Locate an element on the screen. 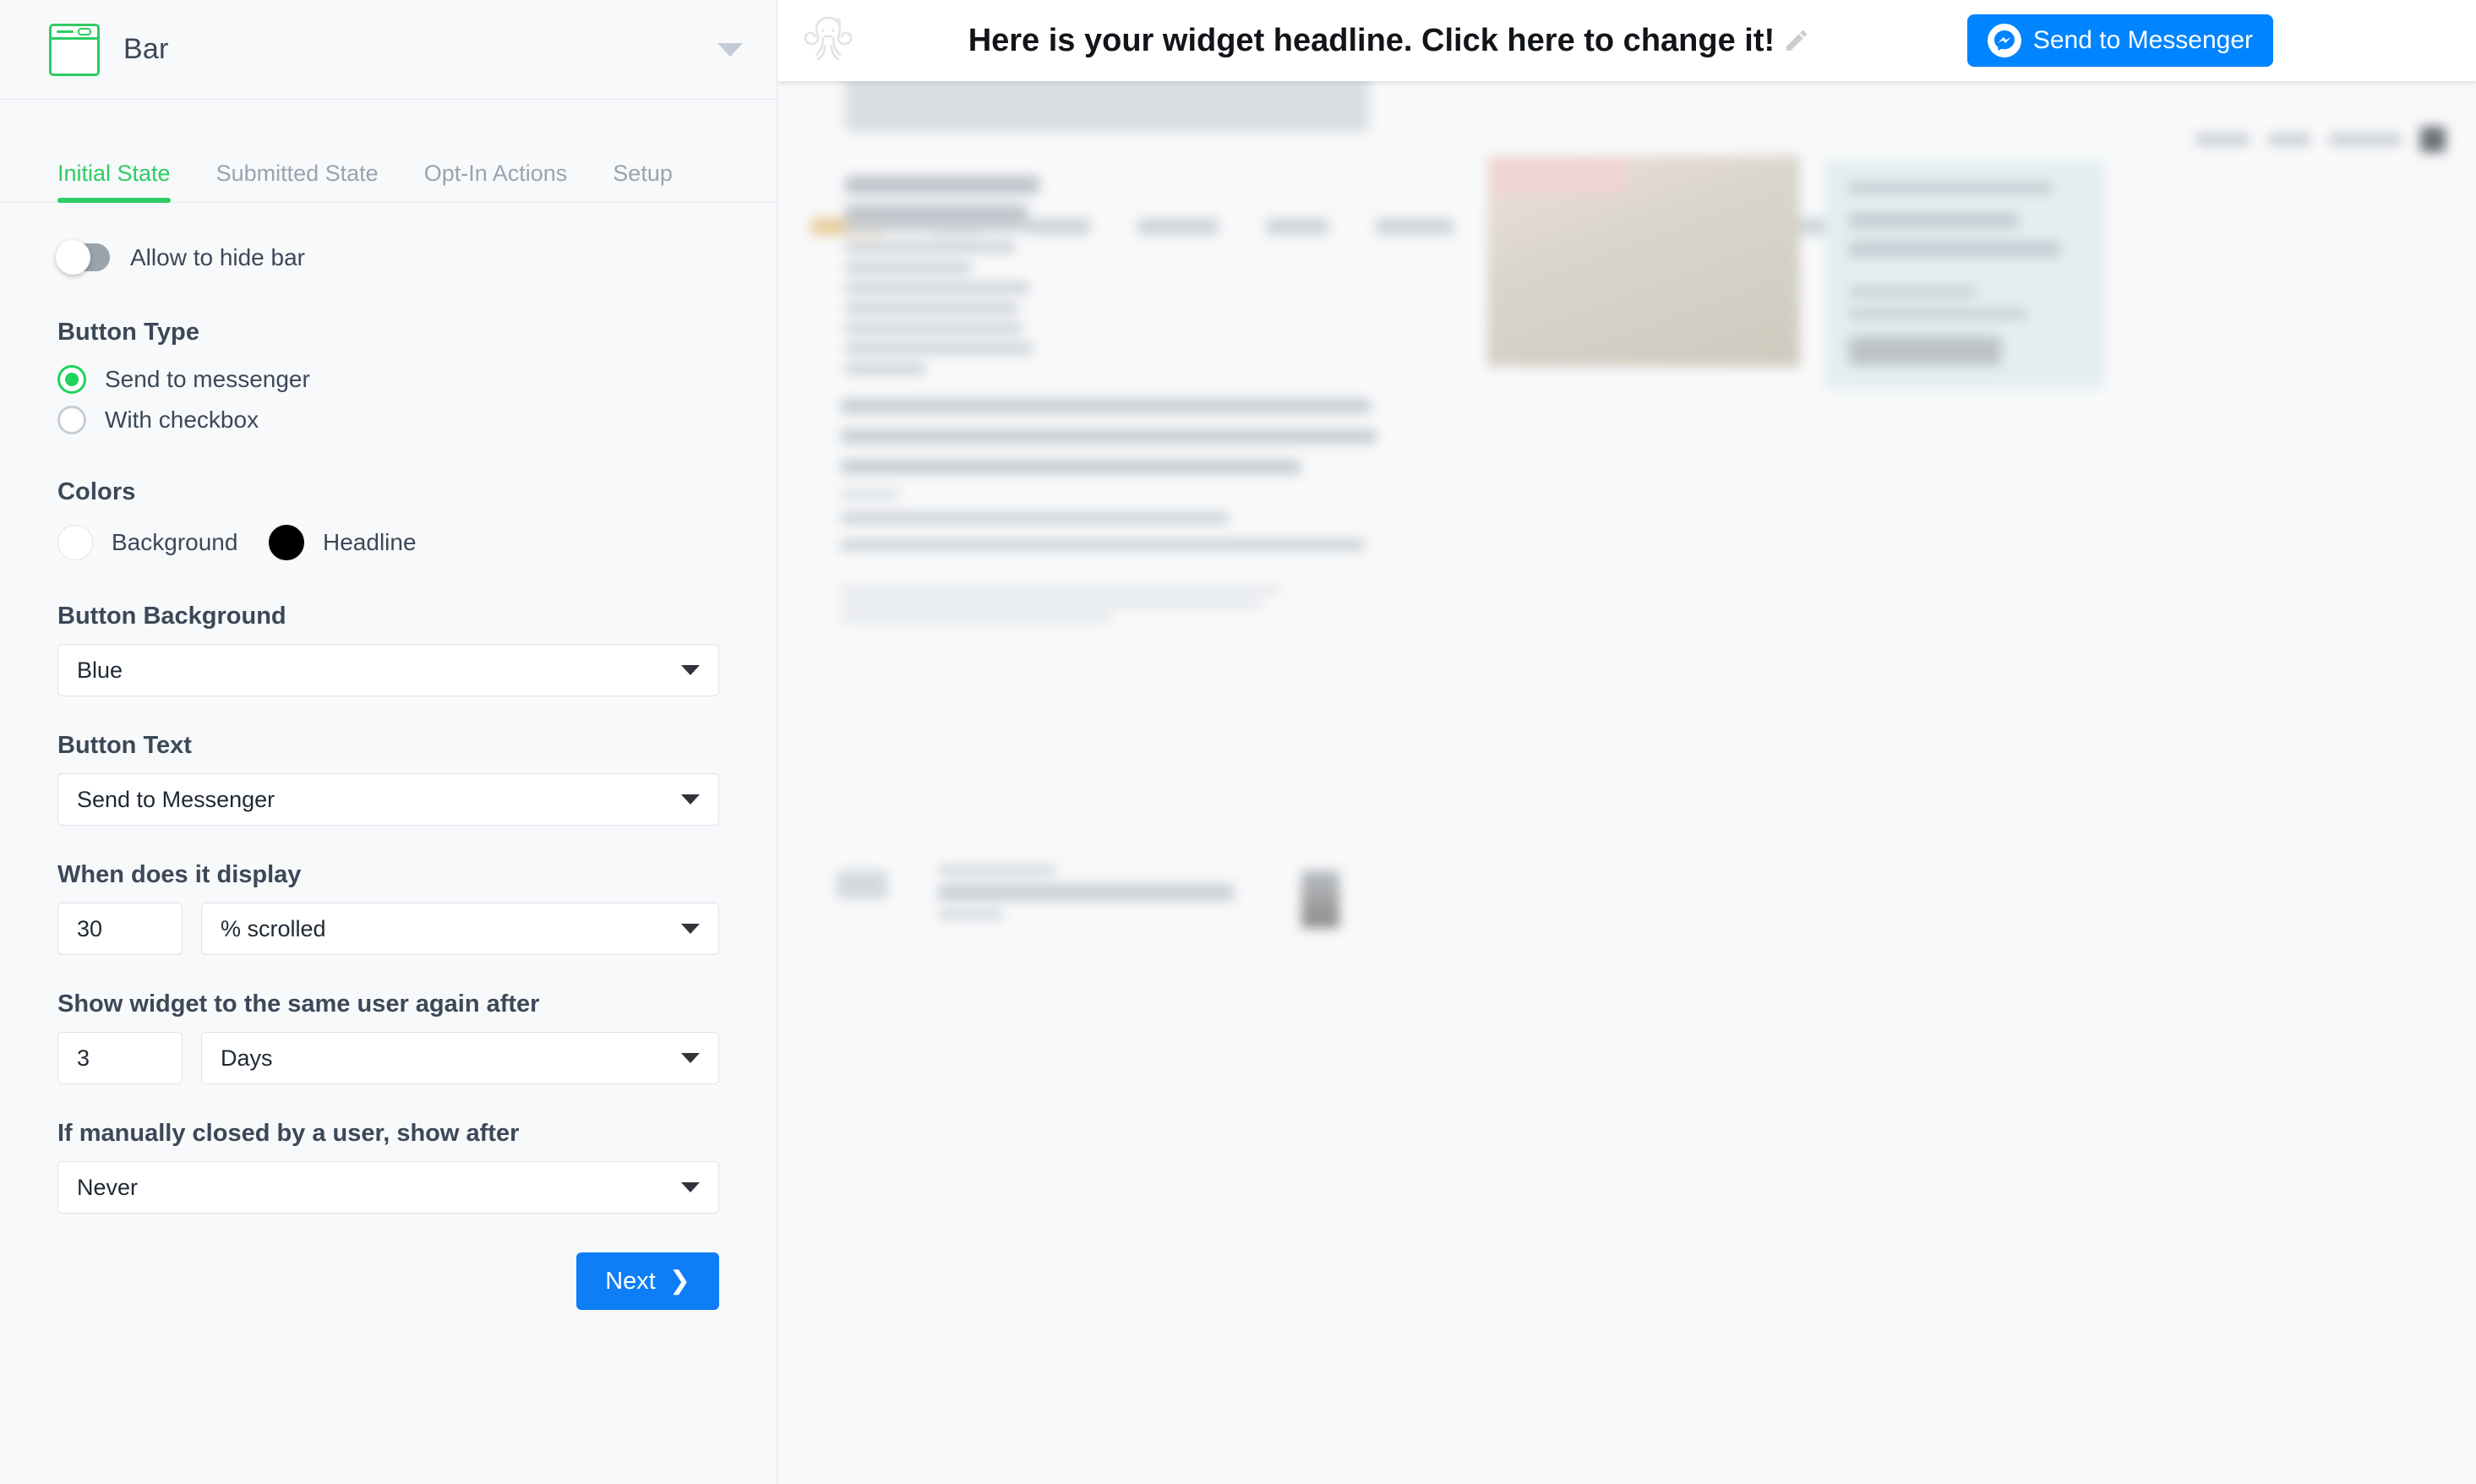 The height and width of the screenshot is (1484, 2476). button-text-value: Send to Messenger is located at coordinates (176, 799).